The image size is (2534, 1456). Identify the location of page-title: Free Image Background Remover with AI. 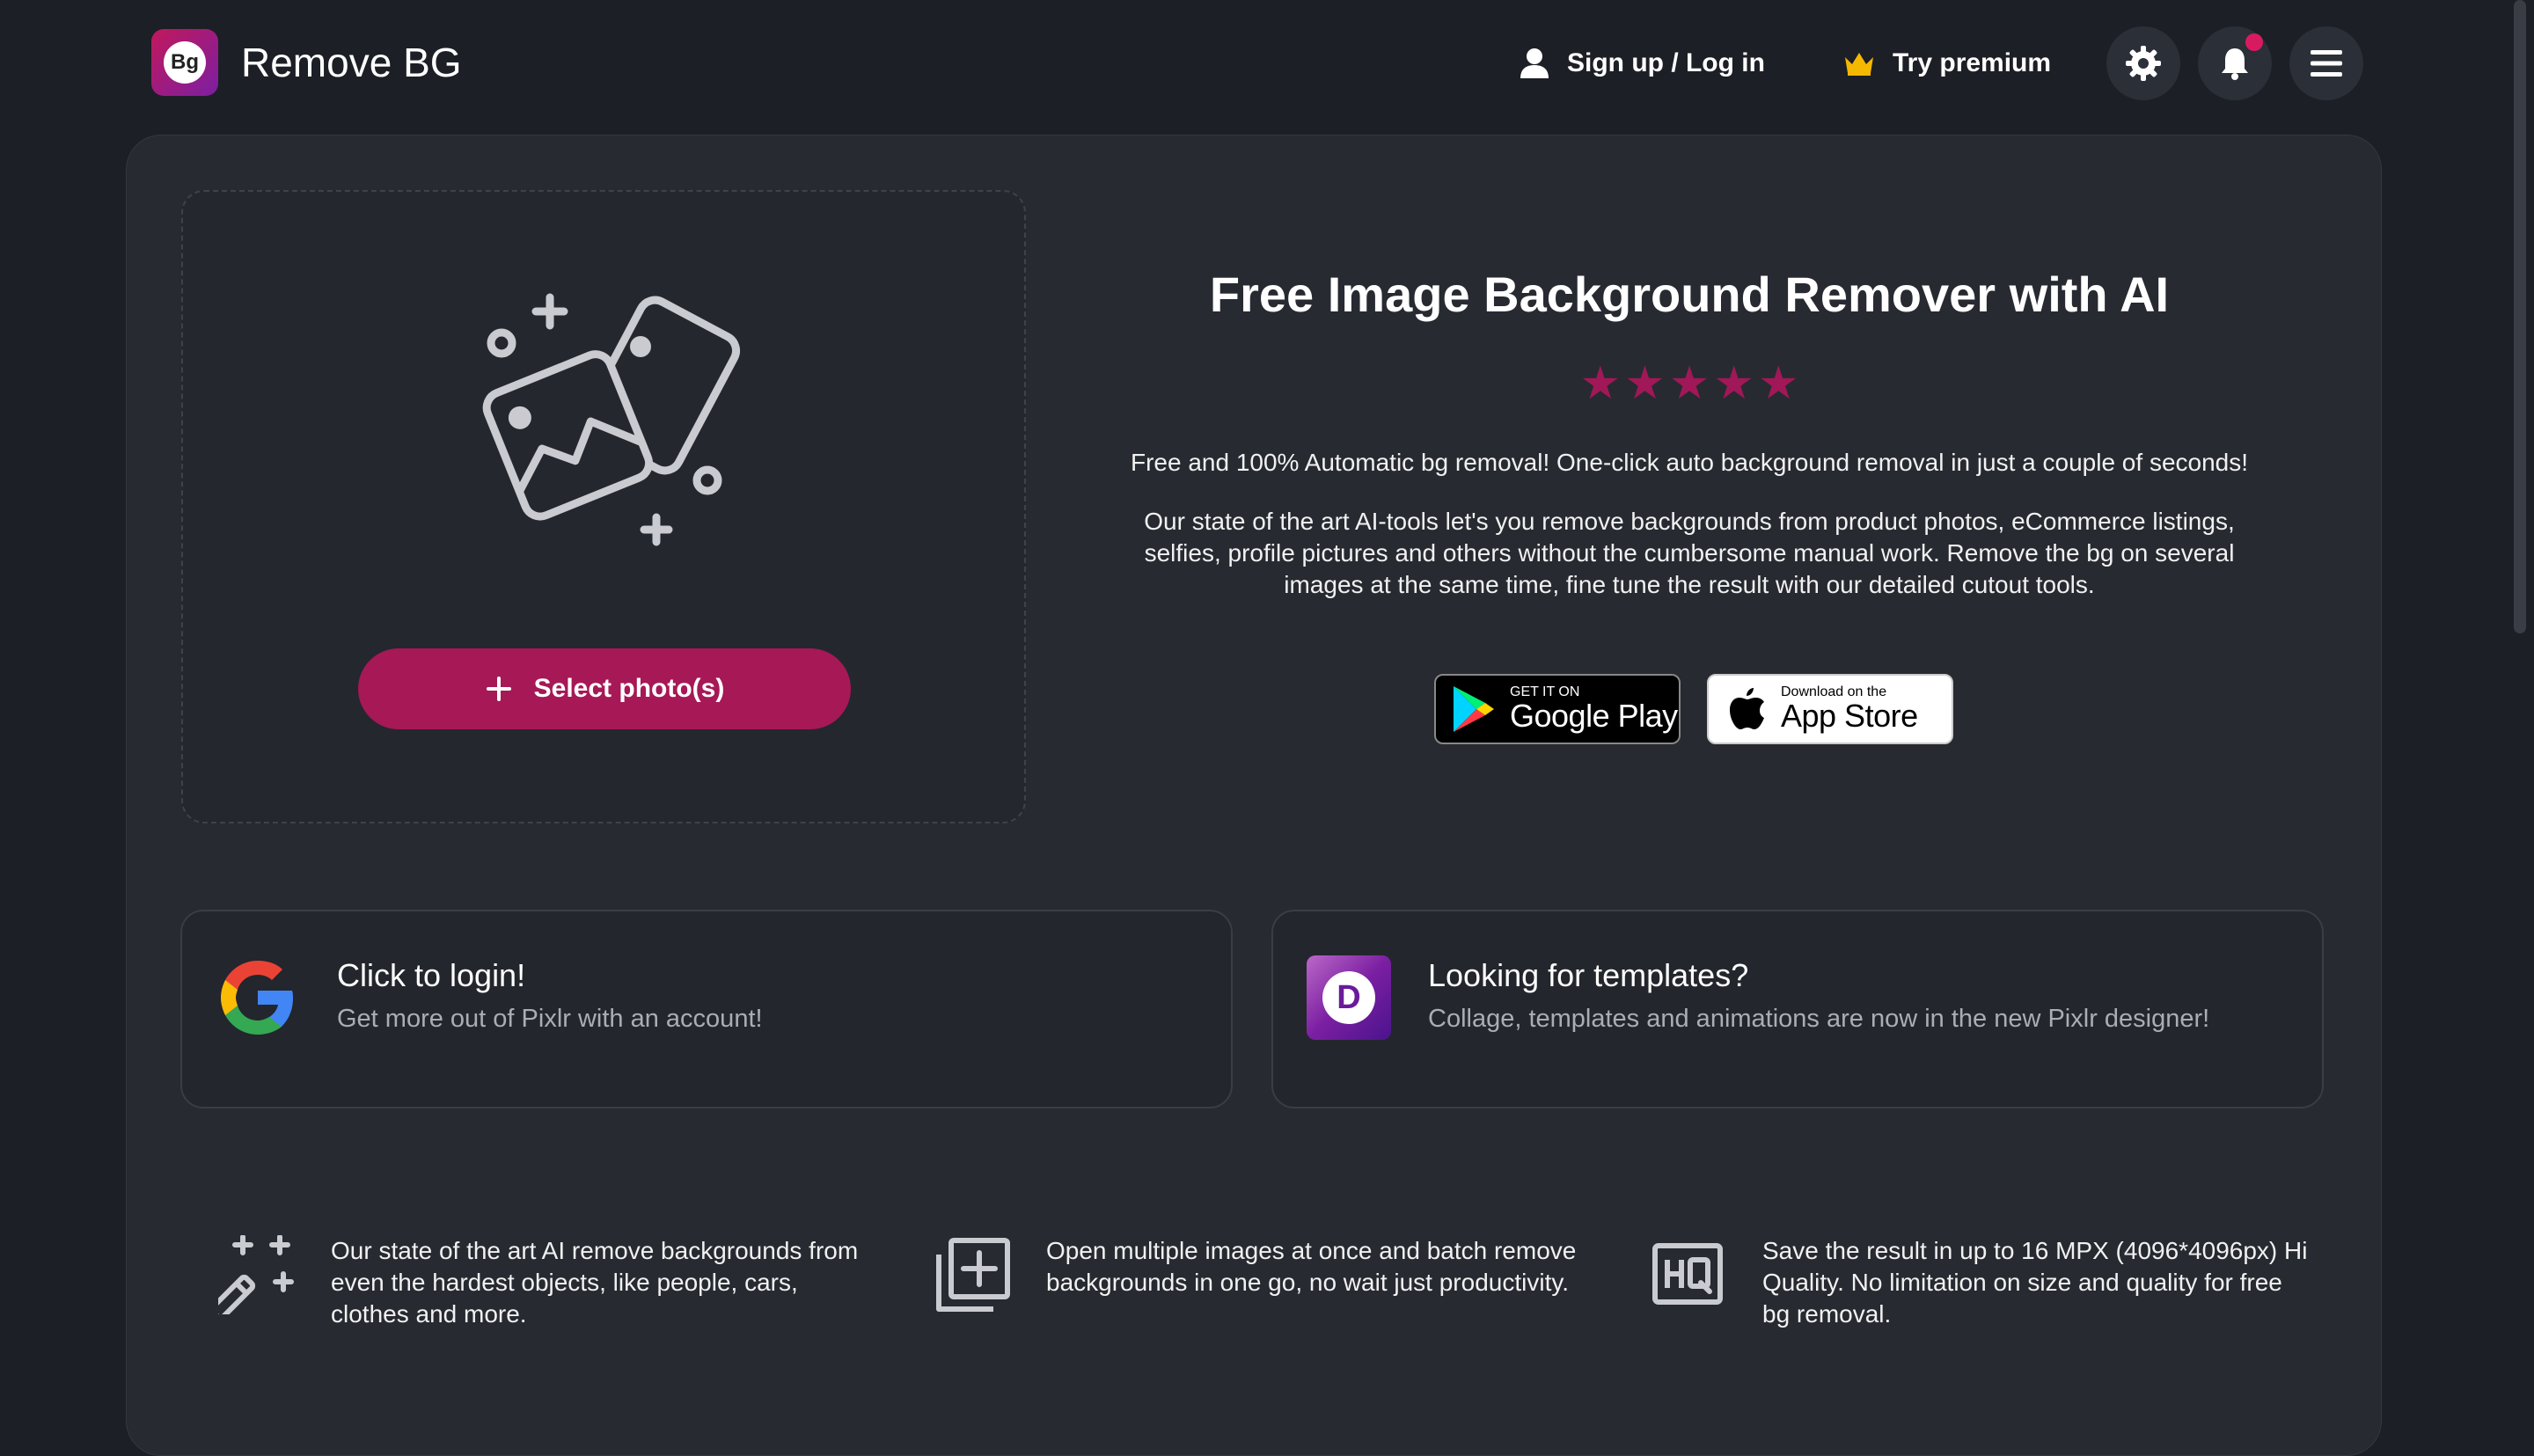
(1689, 294).